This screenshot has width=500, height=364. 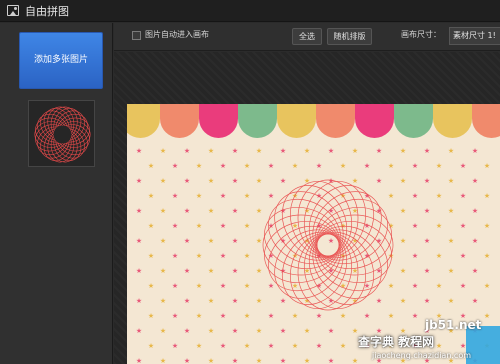 I want to click on auto-canvas-label: 图片自动进入画布, so click(x=177, y=34).